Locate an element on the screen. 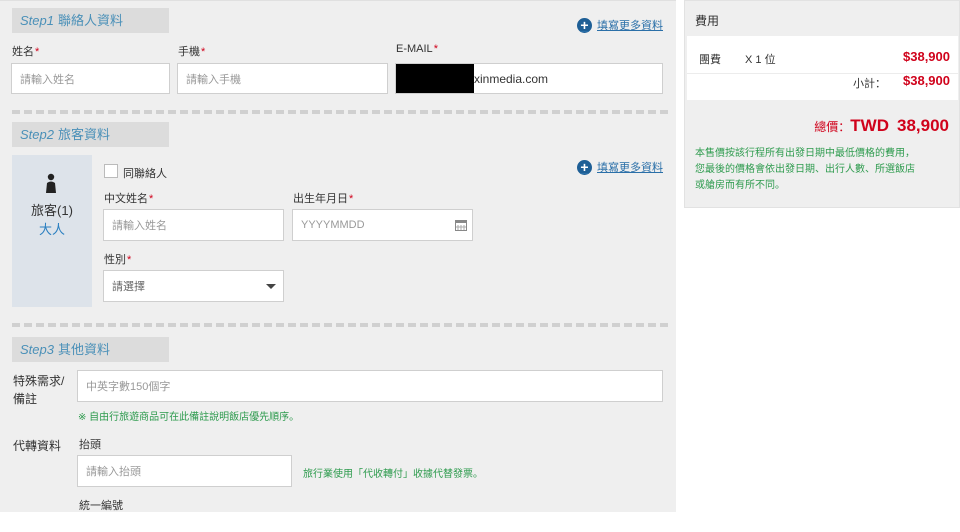  proxy-data-label: 代轉資料 is located at coordinates (37, 446).